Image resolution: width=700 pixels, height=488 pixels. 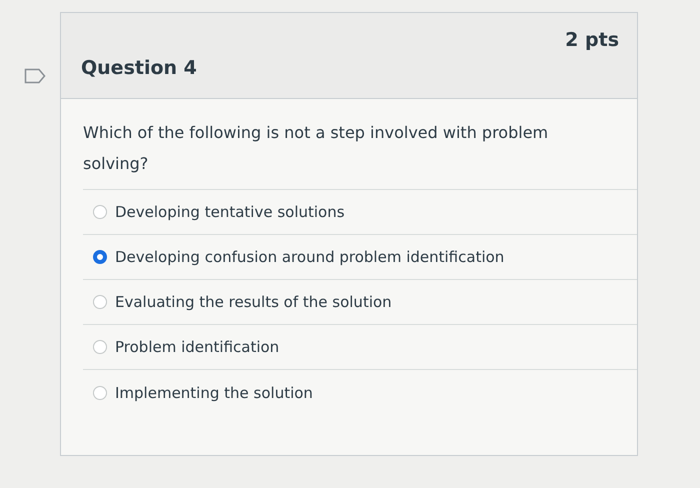 What do you see at coordinates (592, 40) in the screenshot?
I see `points-label: 2 pts` at bounding box center [592, 40].